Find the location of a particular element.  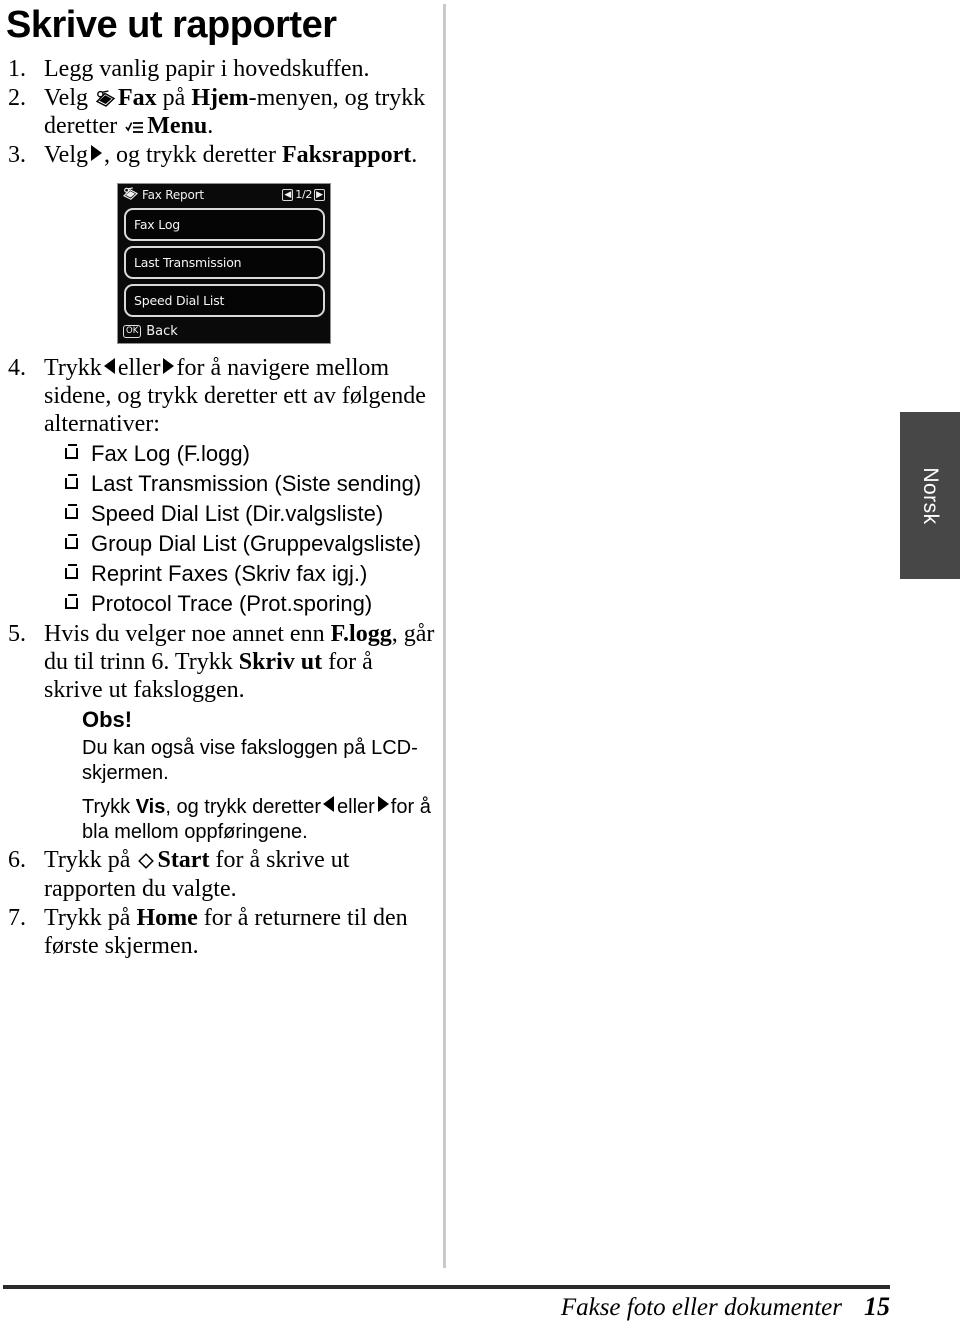

step-text-segment: Trykk is located at coordinates (73, 368).